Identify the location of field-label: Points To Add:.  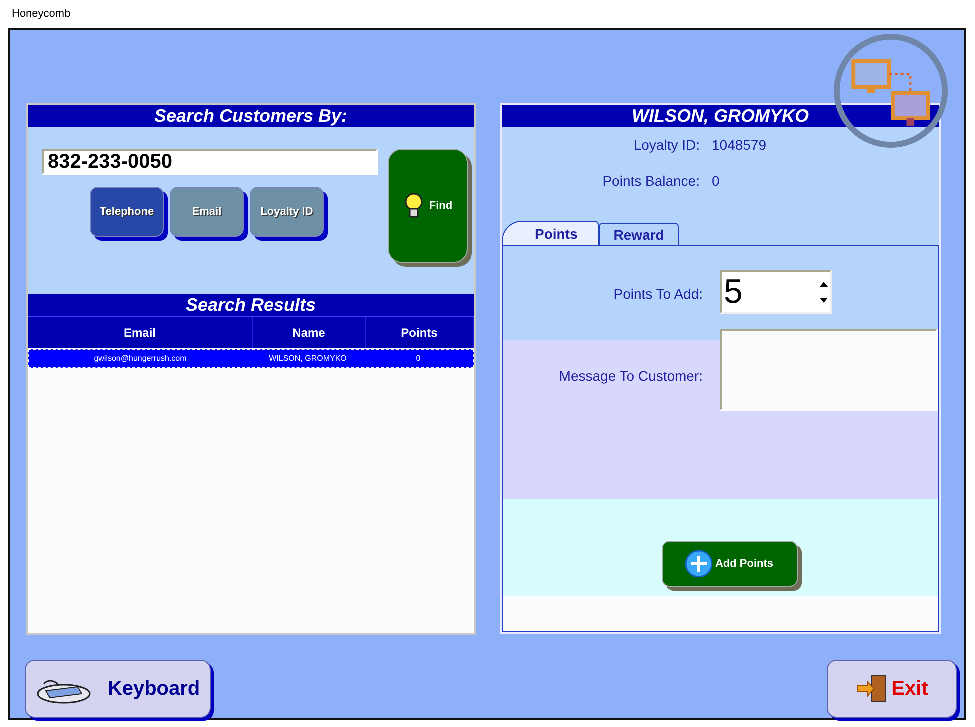
(657, 294).